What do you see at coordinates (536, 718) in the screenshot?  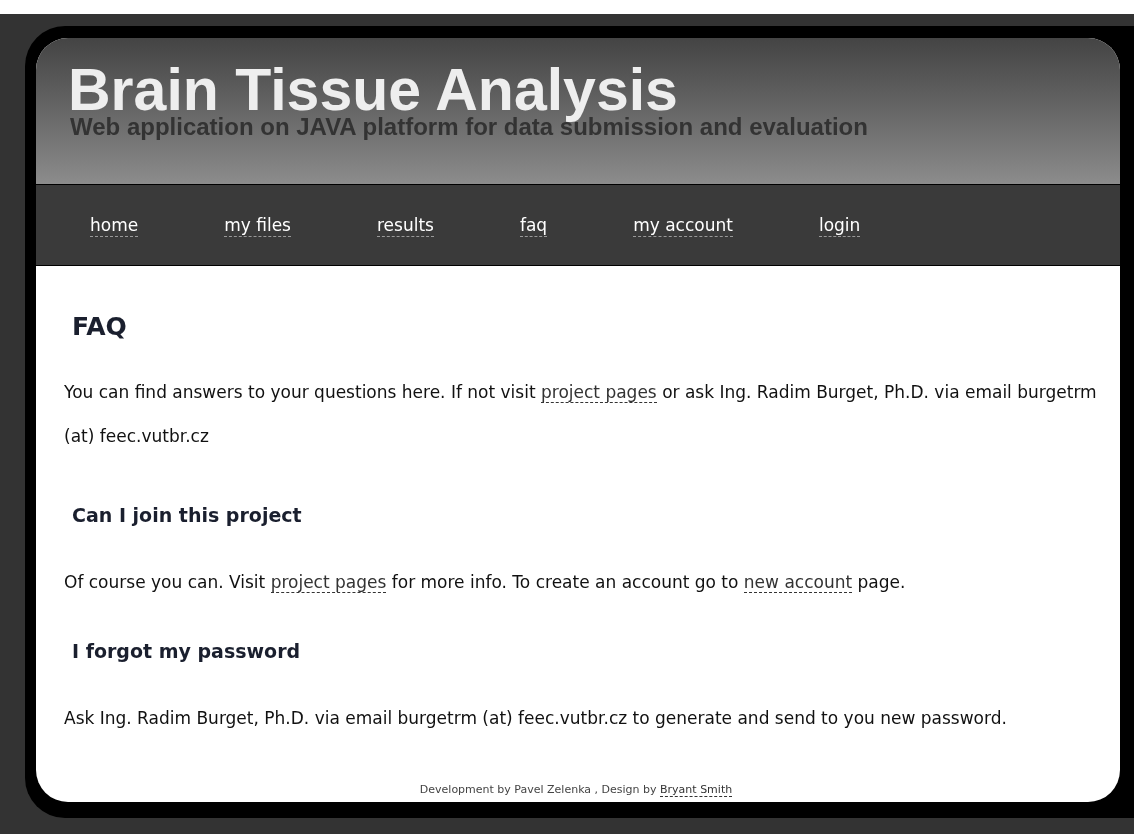 I see `answer-paragraph: Ask Ing. Radim Burget, Ph.D. via email burgetrm (at) feec.vutbr.cz to generate and send to you new password.` at bounding box center [536, 718].